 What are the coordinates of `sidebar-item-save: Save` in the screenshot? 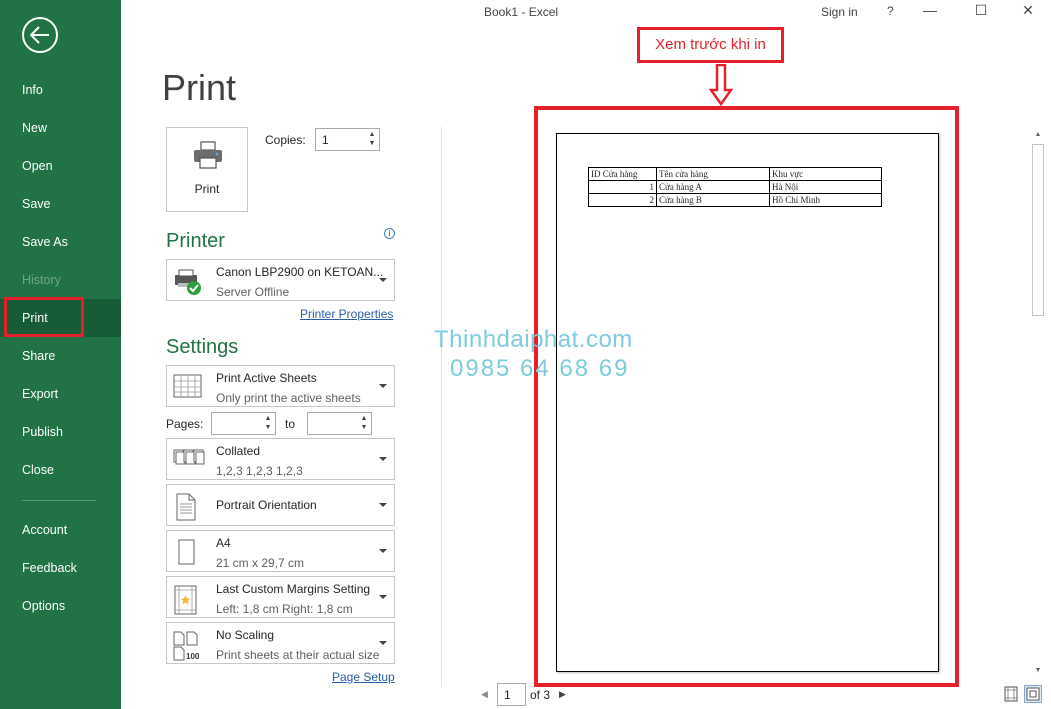 It's located at (60, 204).